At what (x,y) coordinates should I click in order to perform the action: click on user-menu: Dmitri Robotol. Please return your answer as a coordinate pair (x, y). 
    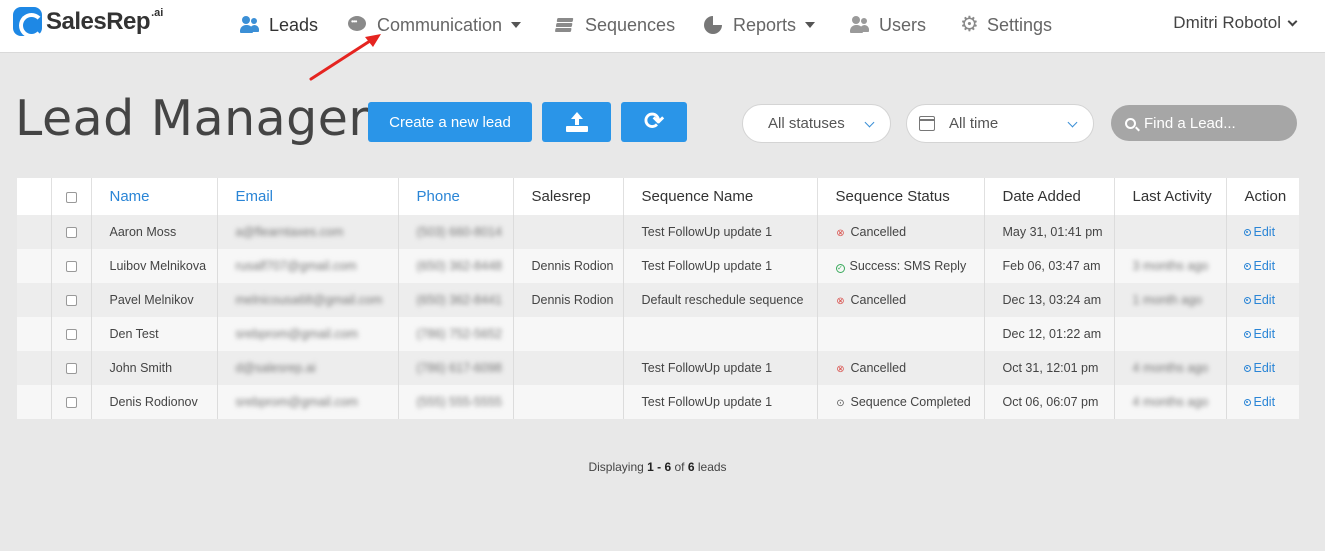
    Looking at the image, I should click on (1235, 23).